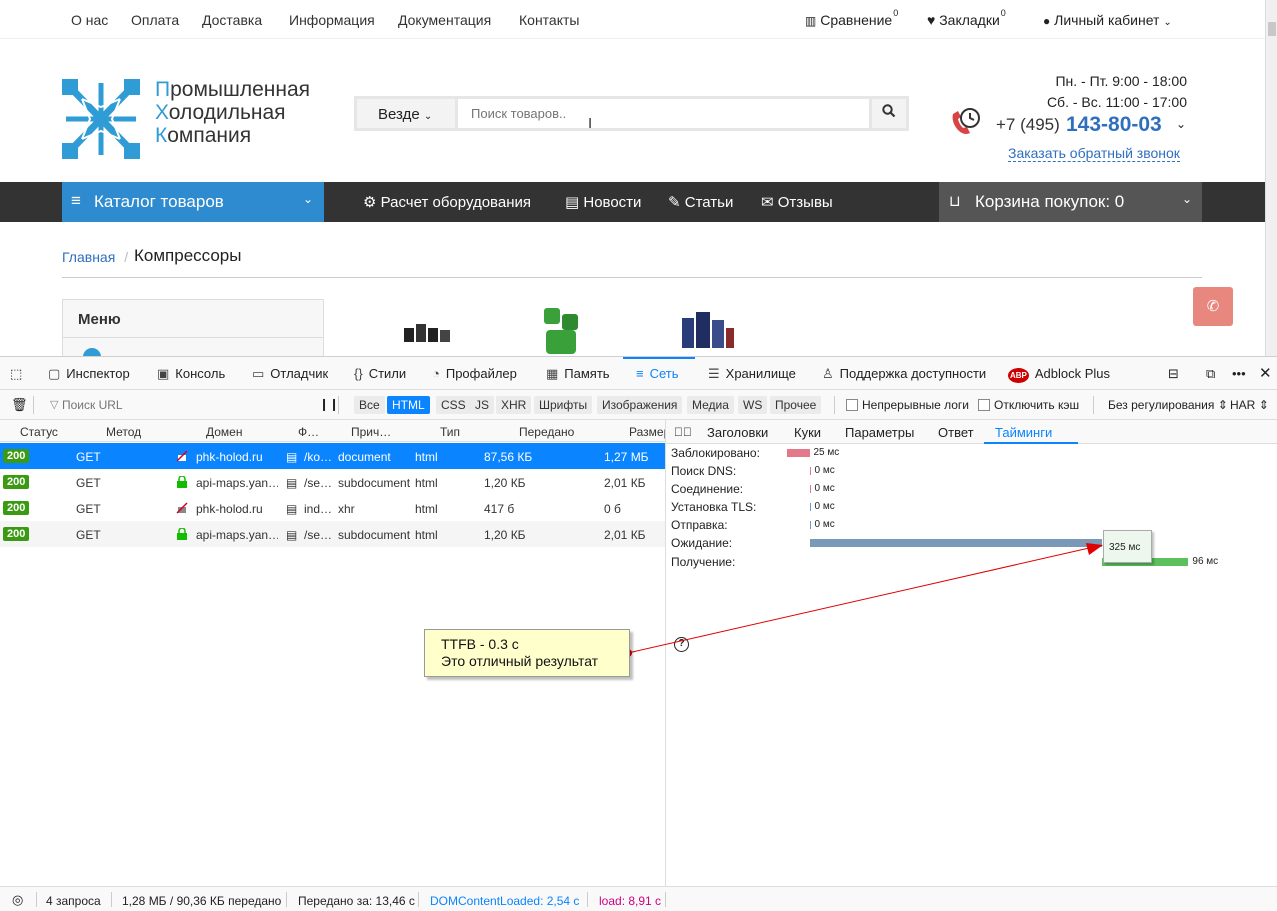 Image resolution: width=1277 pixels, height=911 pixels. I want to click on col-type: Тип, so click(450, 432).